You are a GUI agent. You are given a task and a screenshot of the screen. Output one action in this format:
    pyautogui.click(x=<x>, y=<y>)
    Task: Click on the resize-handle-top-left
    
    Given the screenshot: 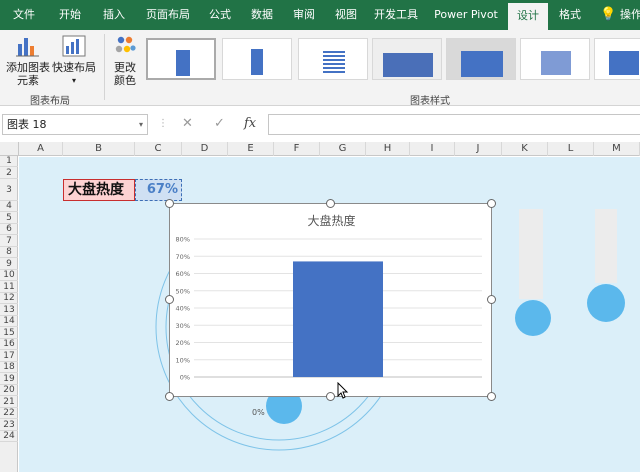 What is the action you would take?
    pyautogui.click(x=169, y=203)
    